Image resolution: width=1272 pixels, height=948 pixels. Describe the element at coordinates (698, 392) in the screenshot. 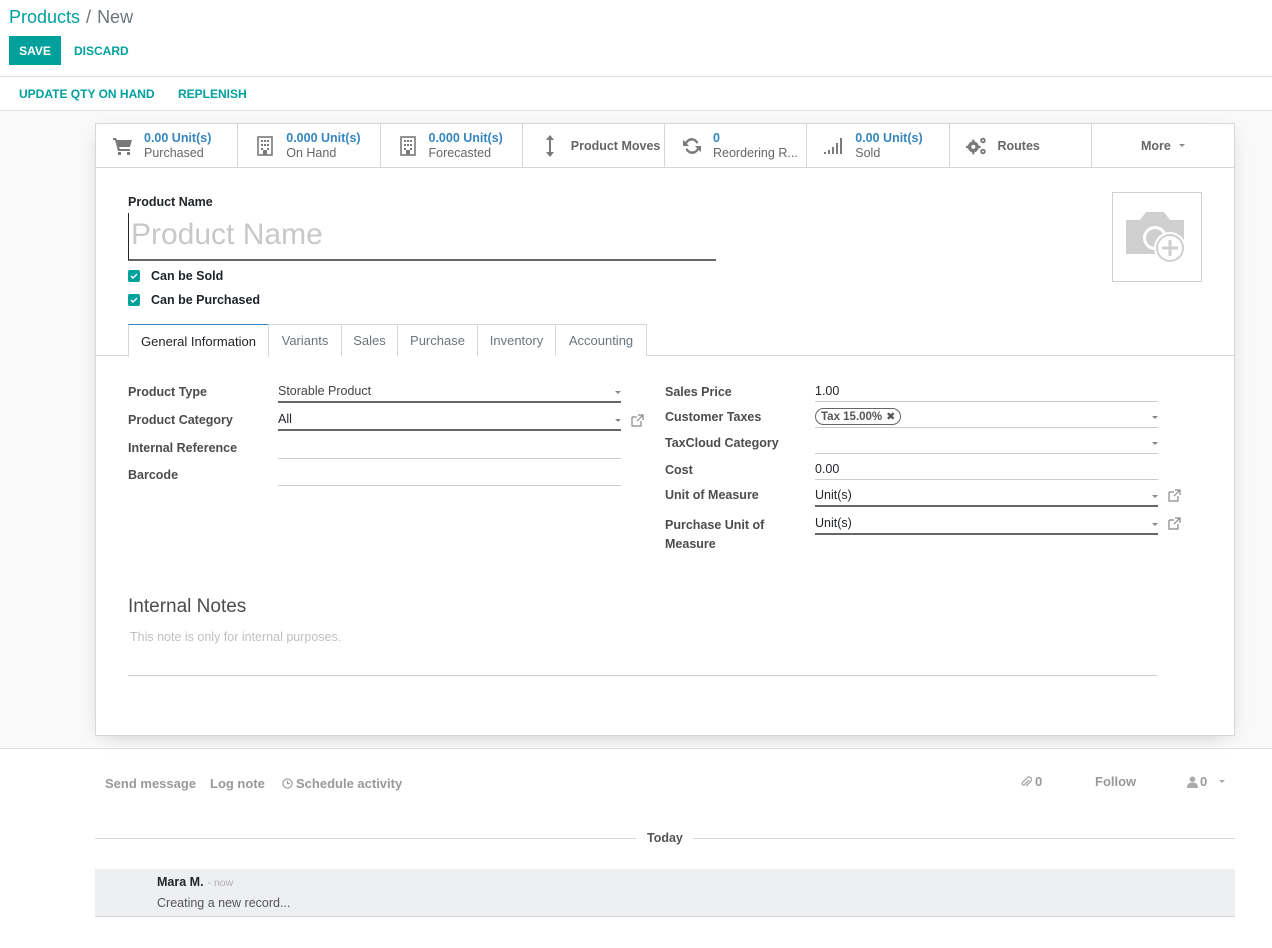

I see `sales-price-label: Sales Price` at that location.